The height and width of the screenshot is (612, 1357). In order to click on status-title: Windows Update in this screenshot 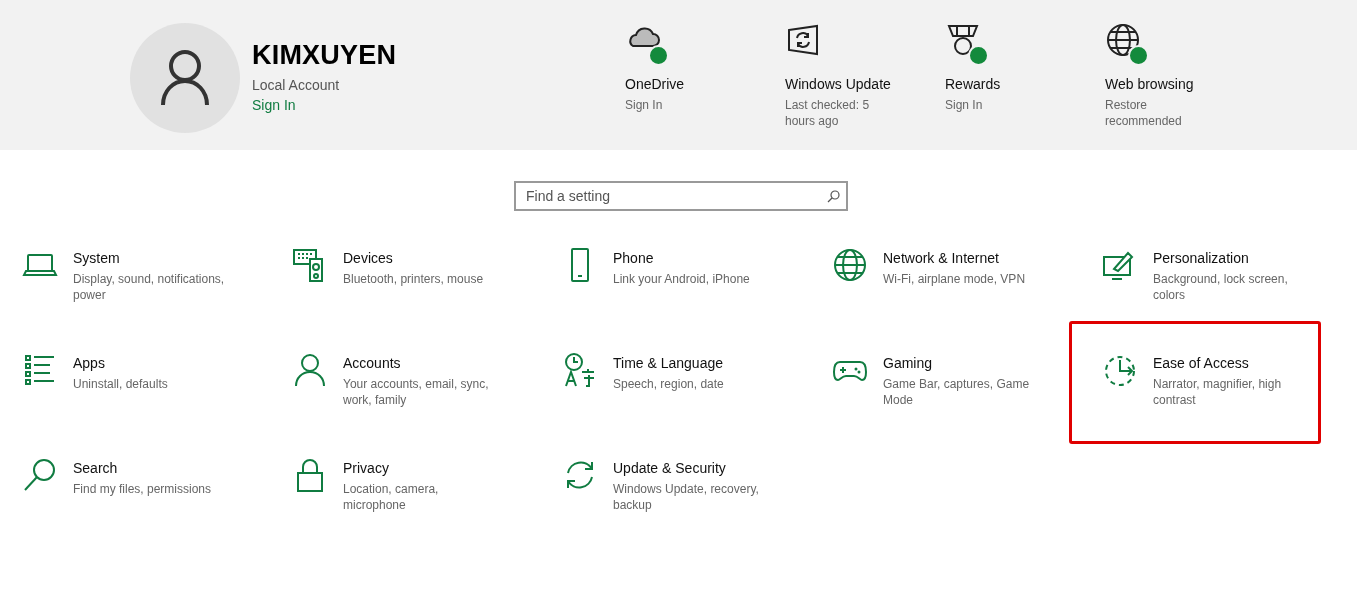, I will do `click(838, 84)`.